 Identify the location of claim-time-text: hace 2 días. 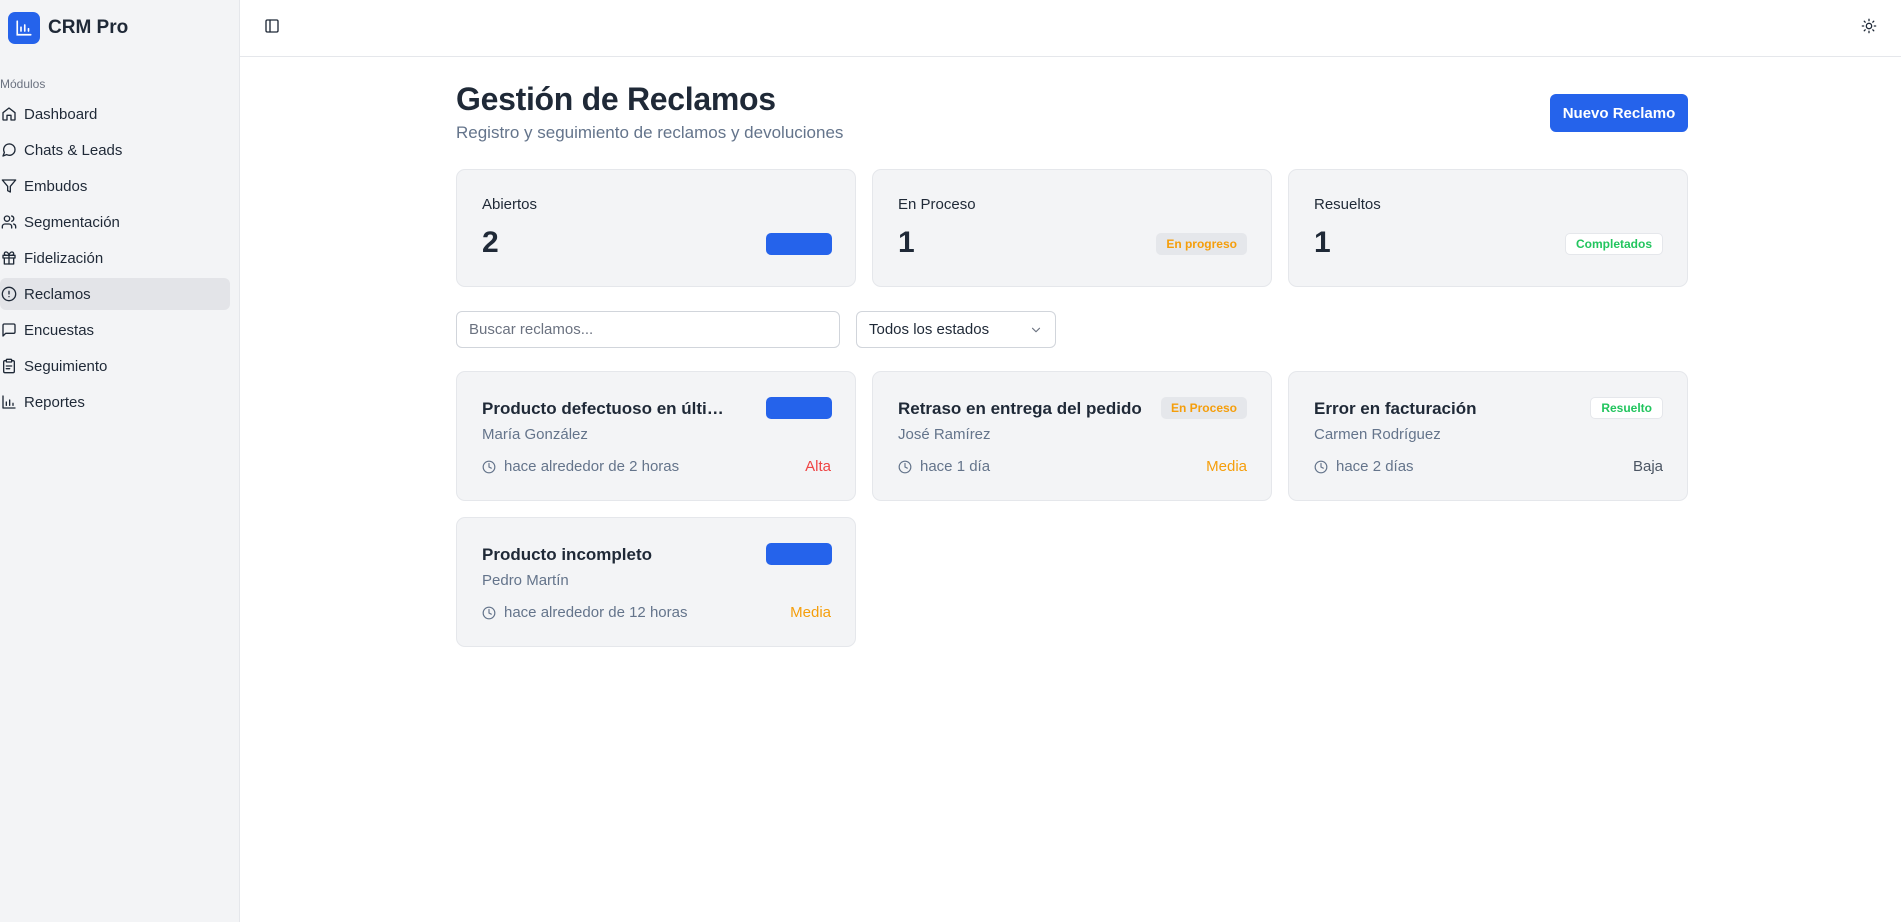
(1375, 466).